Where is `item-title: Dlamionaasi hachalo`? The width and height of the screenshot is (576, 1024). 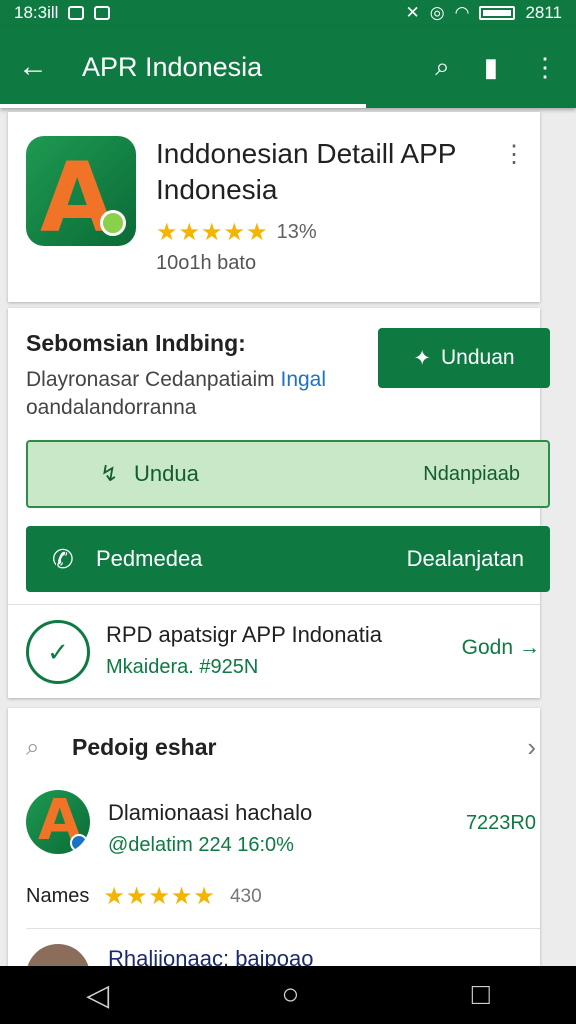
item-title: Dlamionaasi hachalo is located at coordinates (210, 812).